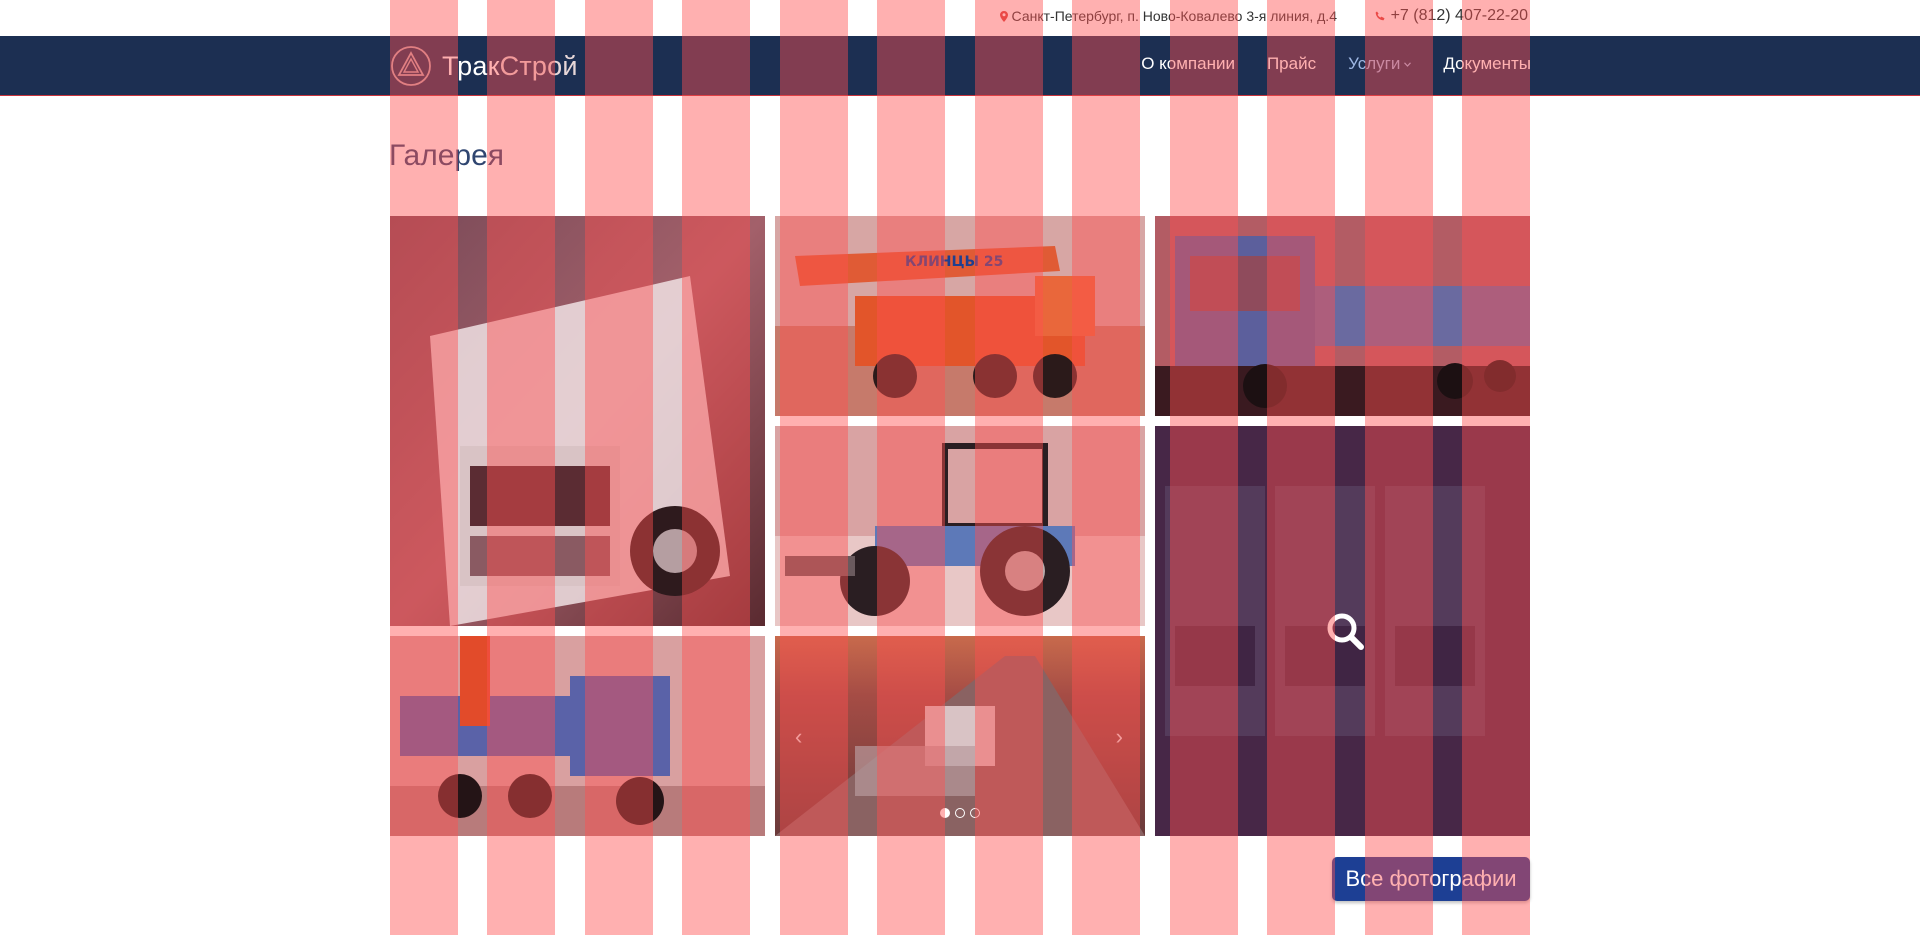  I want to click on carousel-prev-button: ‹, so click(798, 737).